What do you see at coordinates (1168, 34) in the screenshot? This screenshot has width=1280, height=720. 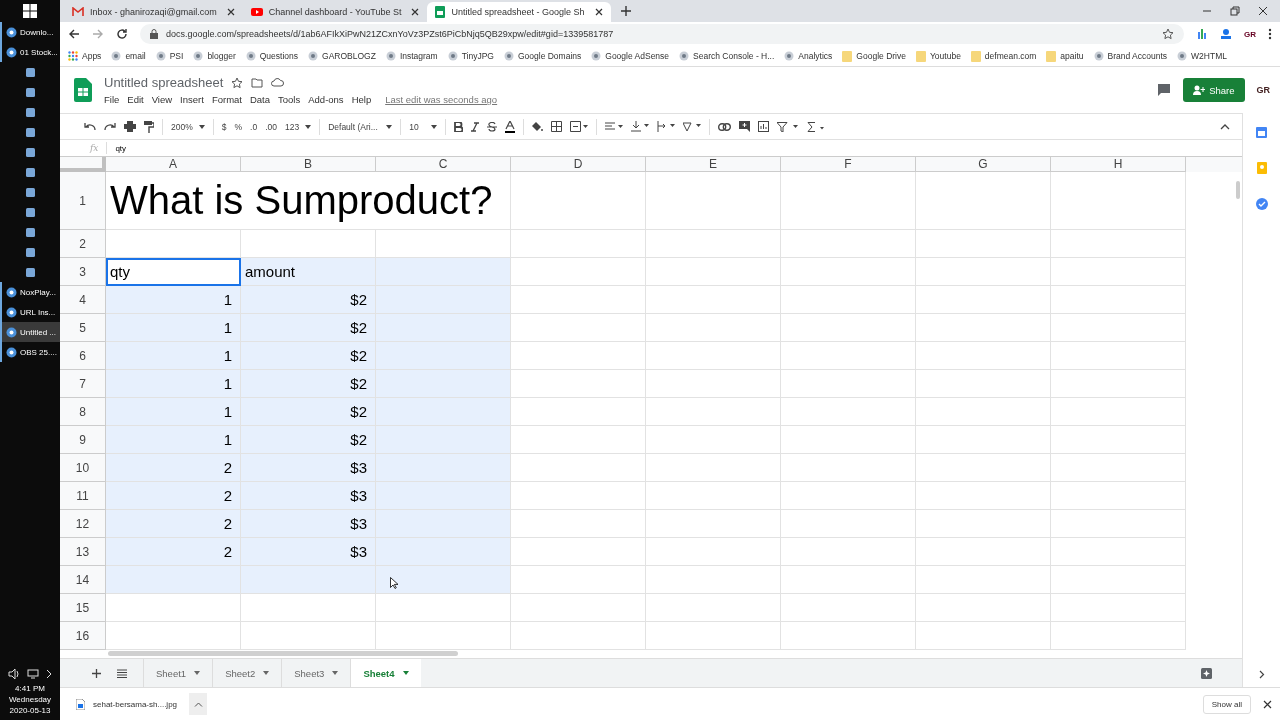 I see `star-icon` at bounding box center [1168, 34].